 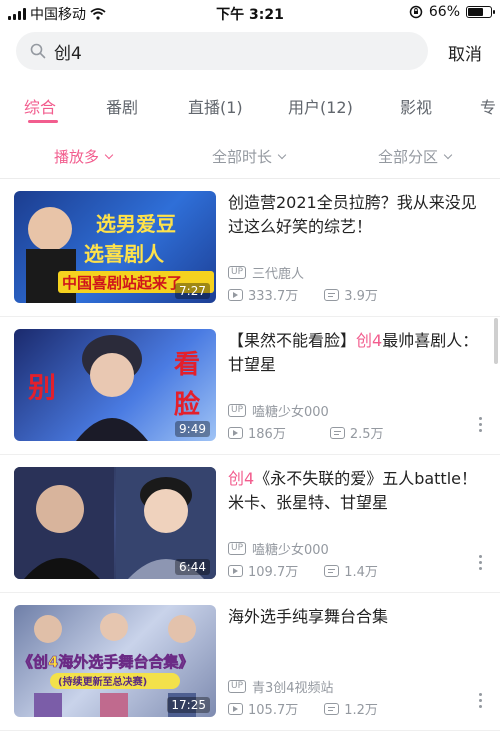 What do you see at coordinates (465, 52) in the screenshot?
I see `cancel-button: 取消` at bounding box center [465, 52].